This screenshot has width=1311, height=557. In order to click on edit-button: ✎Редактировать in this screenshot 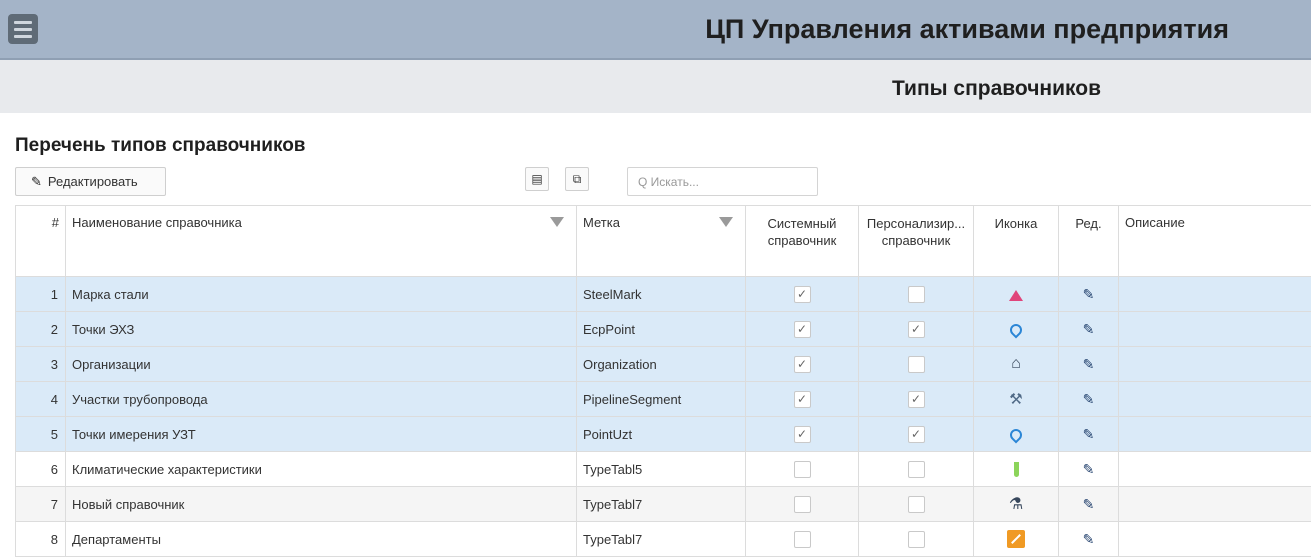, I will do `click(90, 181)`.